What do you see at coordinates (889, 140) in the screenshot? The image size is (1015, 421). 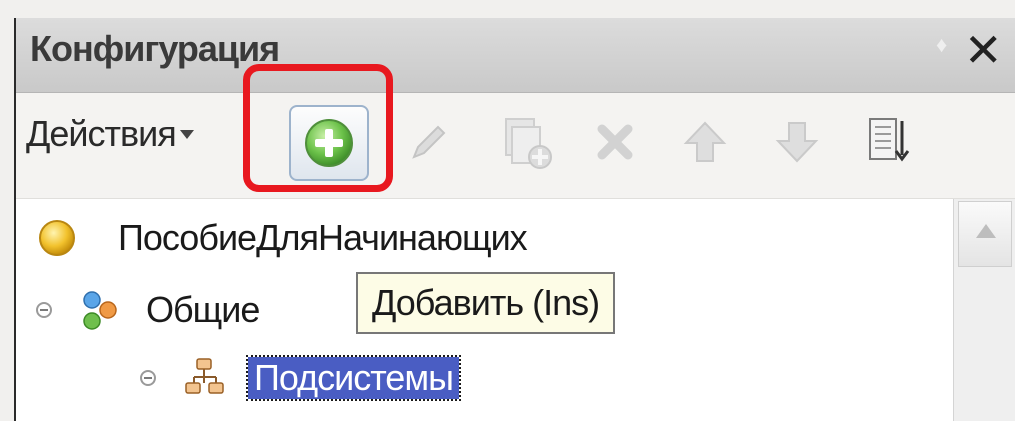 I see `list-icon` at bounding box center [889, 140].